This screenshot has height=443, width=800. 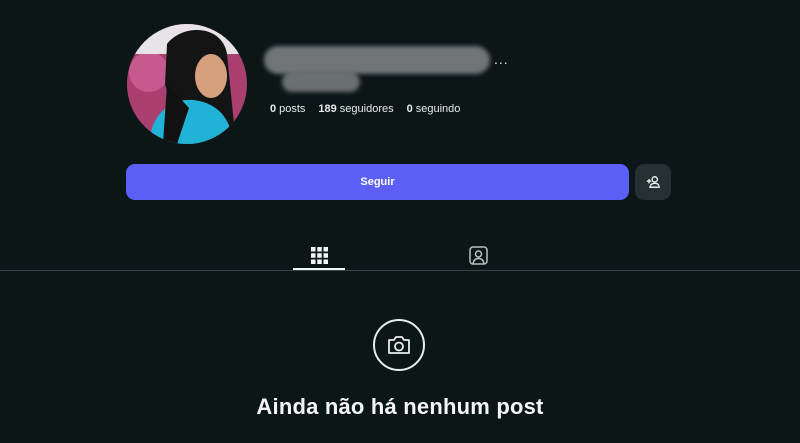 I want to click on profile-avatar, so click(x=187, y=84).